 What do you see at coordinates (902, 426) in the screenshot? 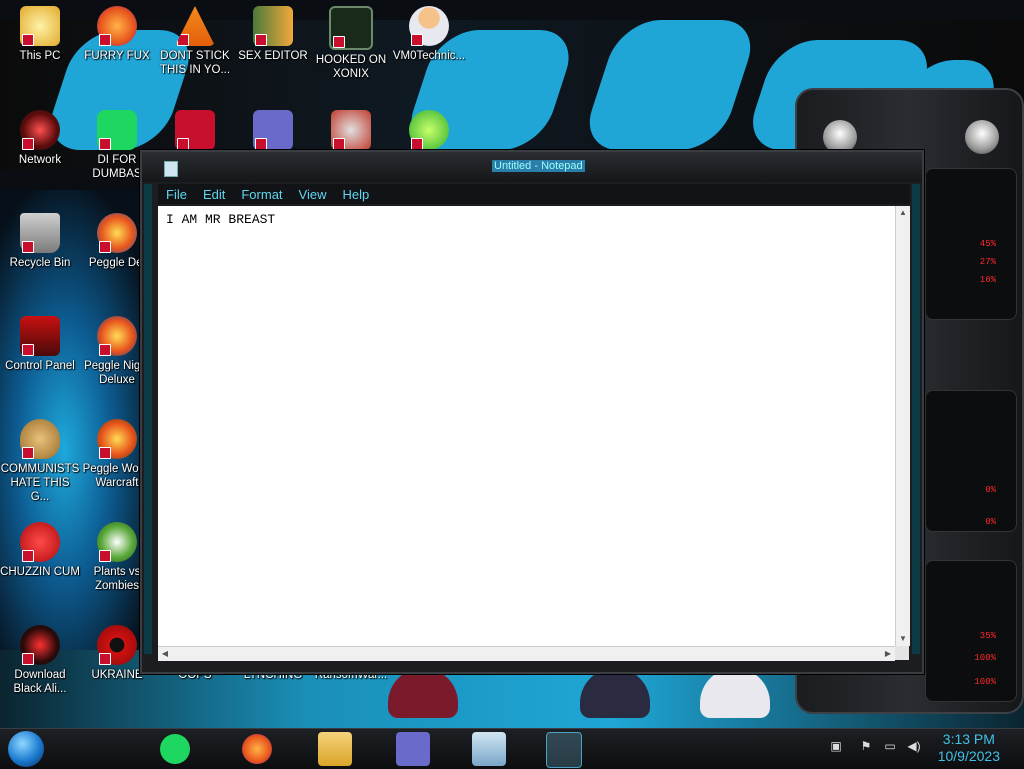
I see `vertical-scrollbar: ▲ ▼` at bounding box center [902, 426].